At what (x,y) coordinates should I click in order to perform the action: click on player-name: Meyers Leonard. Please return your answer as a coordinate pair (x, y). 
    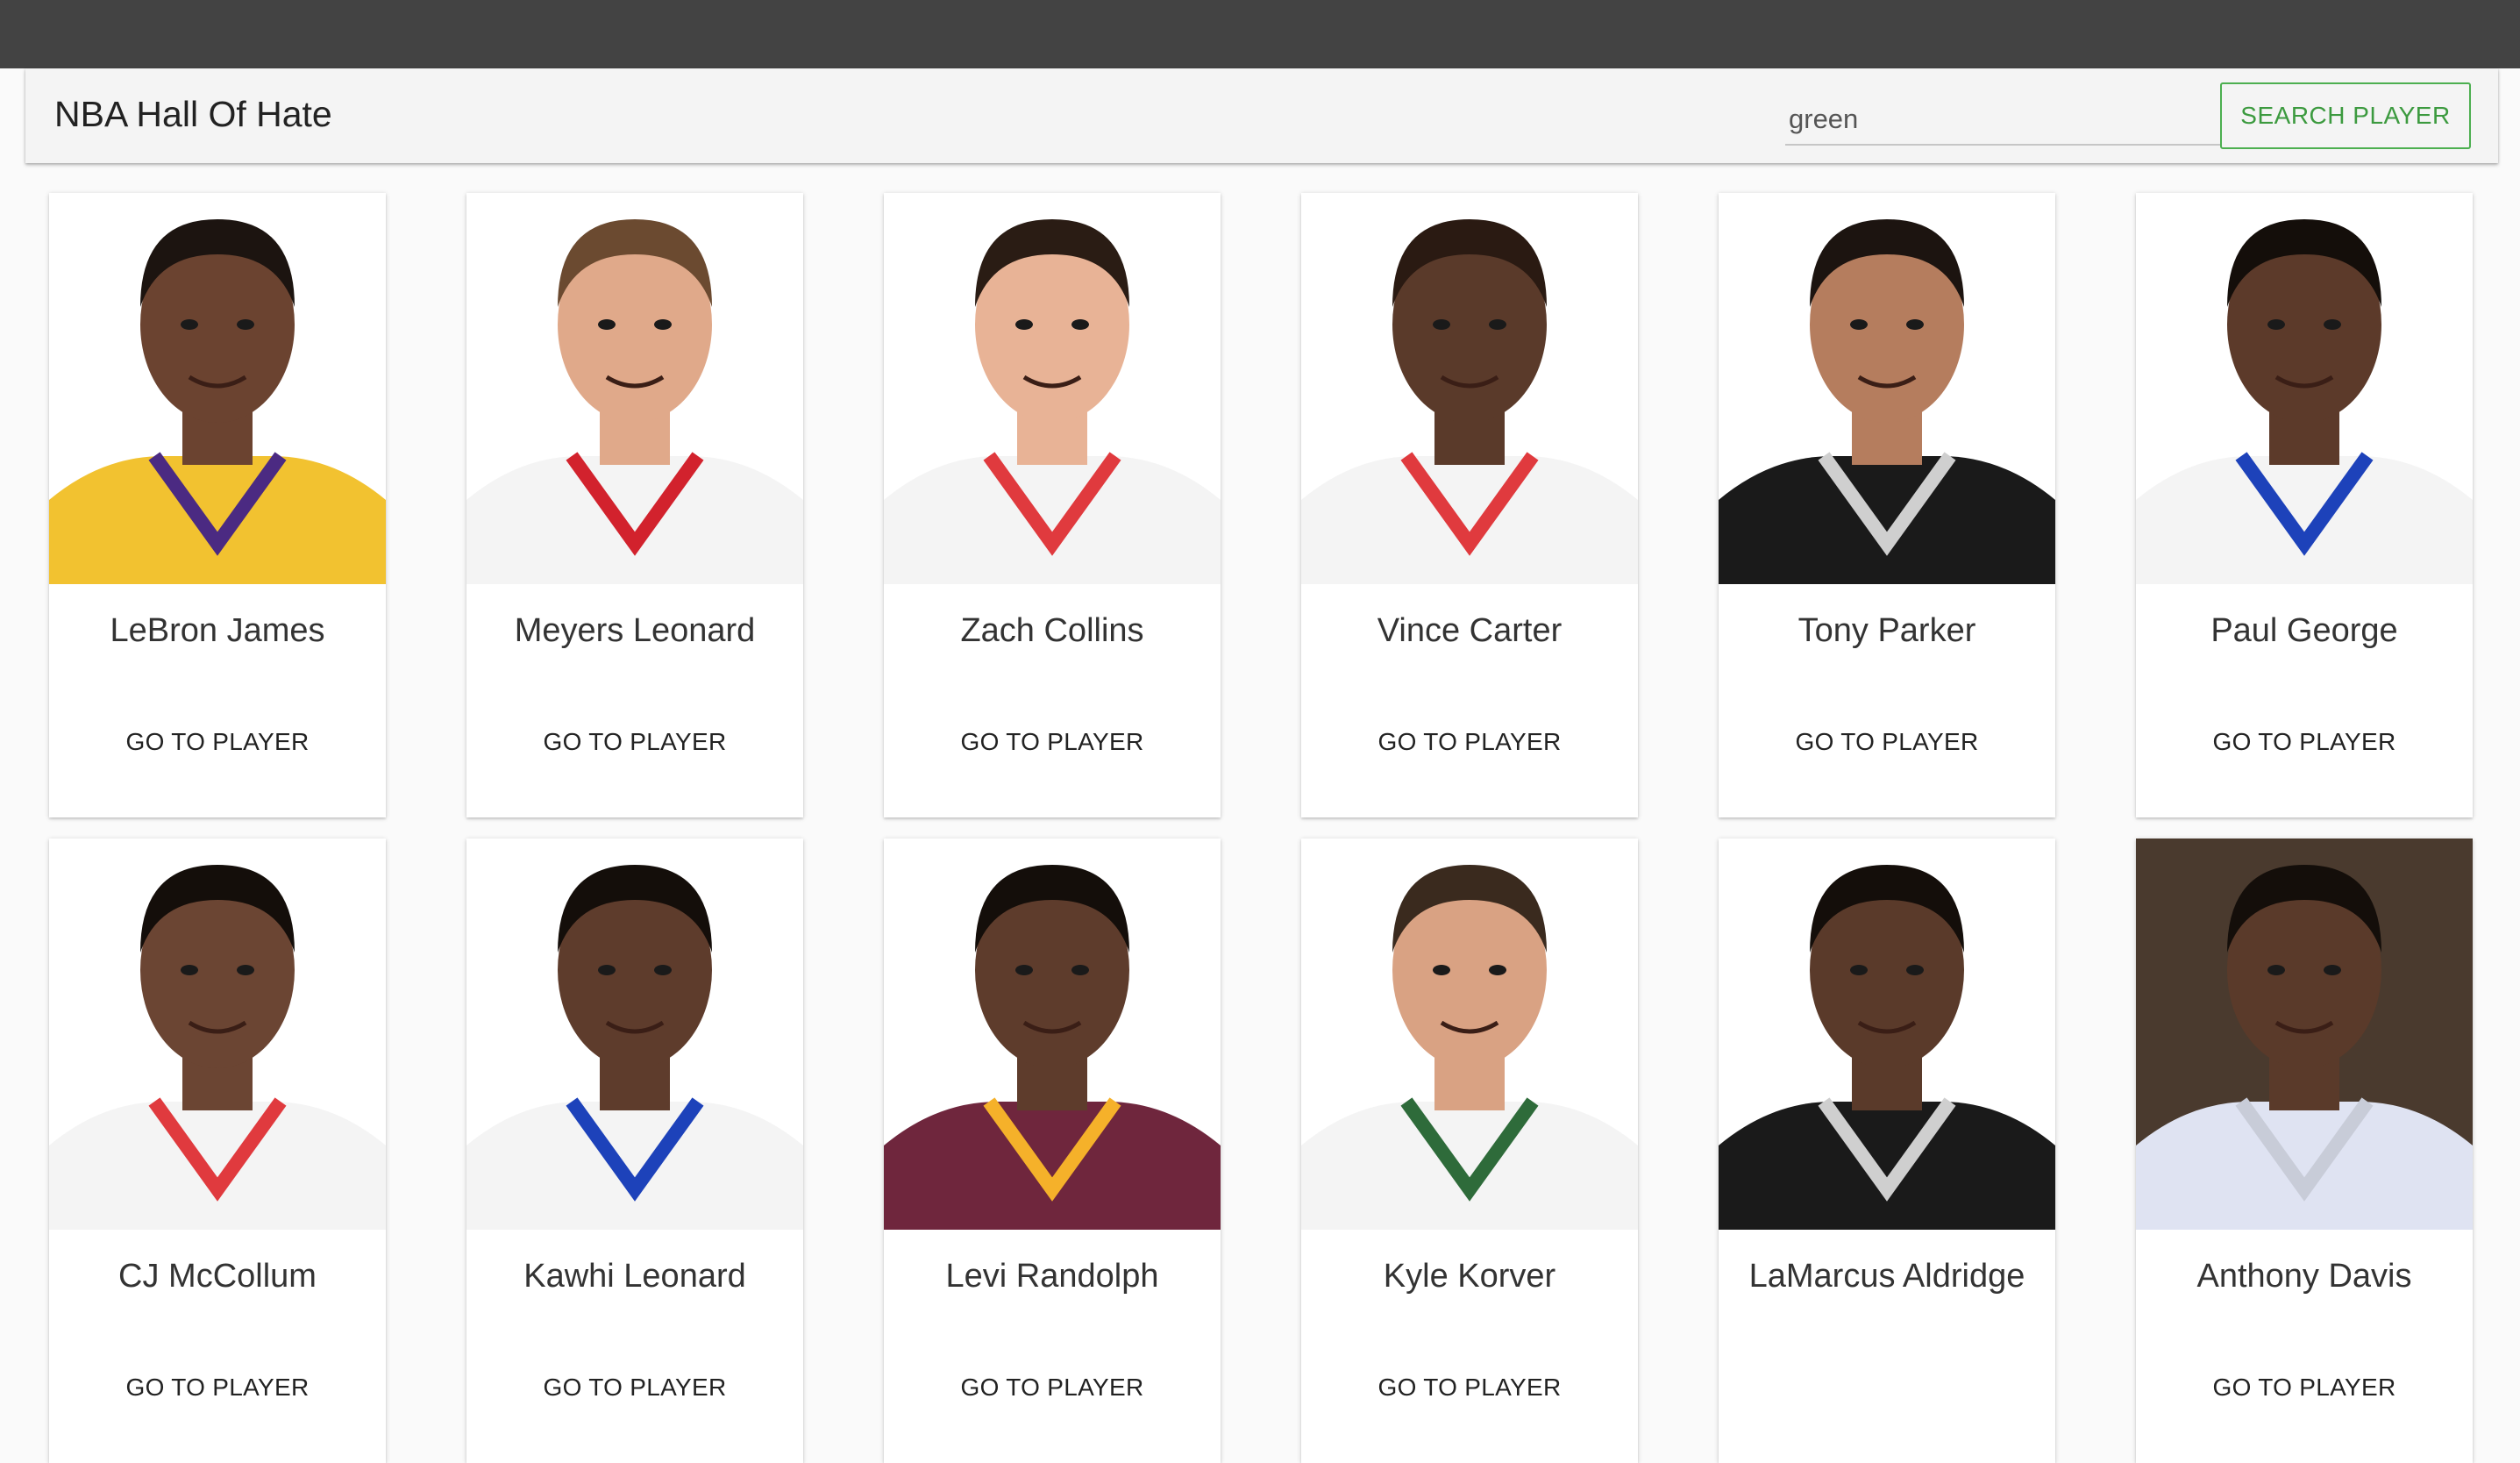
    Looking at the image, I should click on (635, 630).